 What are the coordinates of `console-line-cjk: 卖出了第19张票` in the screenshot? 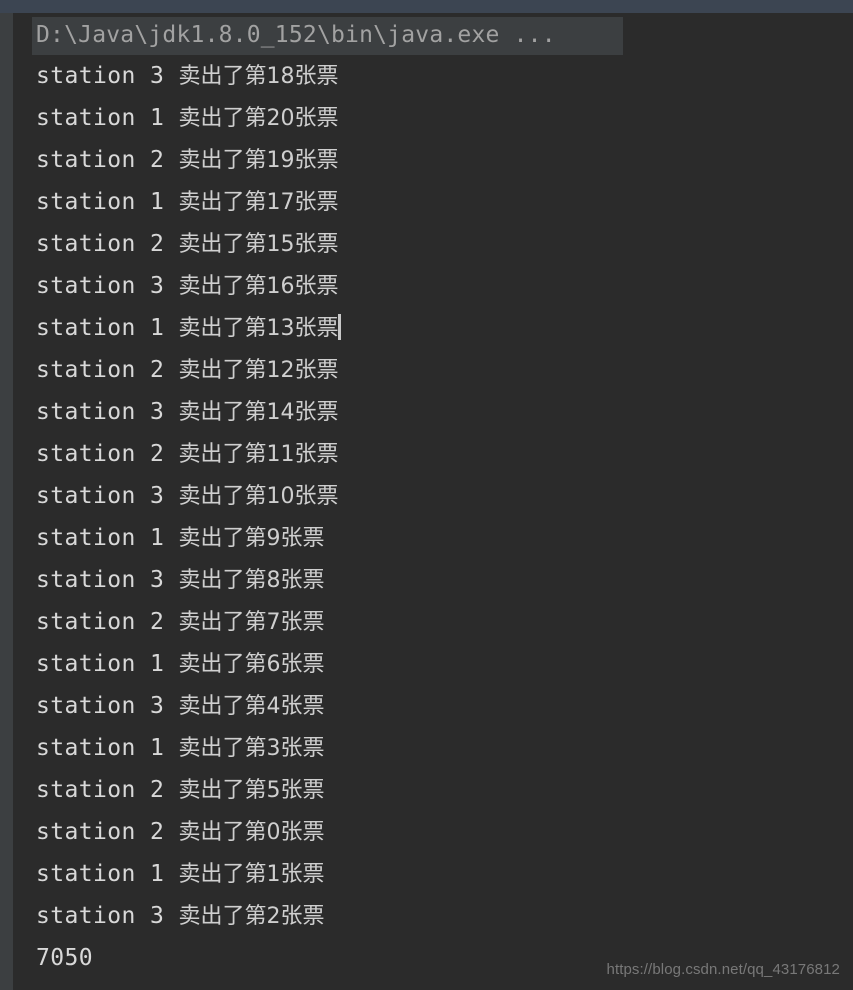 It's located at (258, 160).